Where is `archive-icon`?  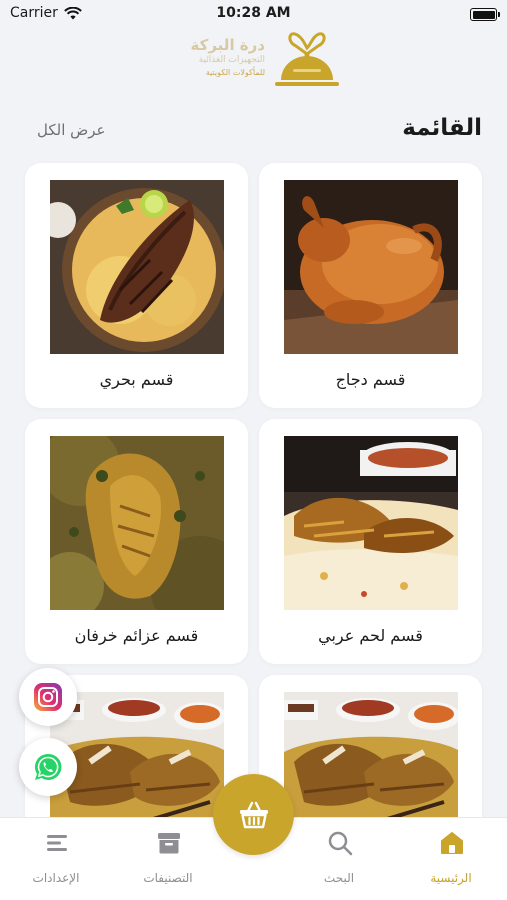
archive-icon is located at coordinates (169, 843).